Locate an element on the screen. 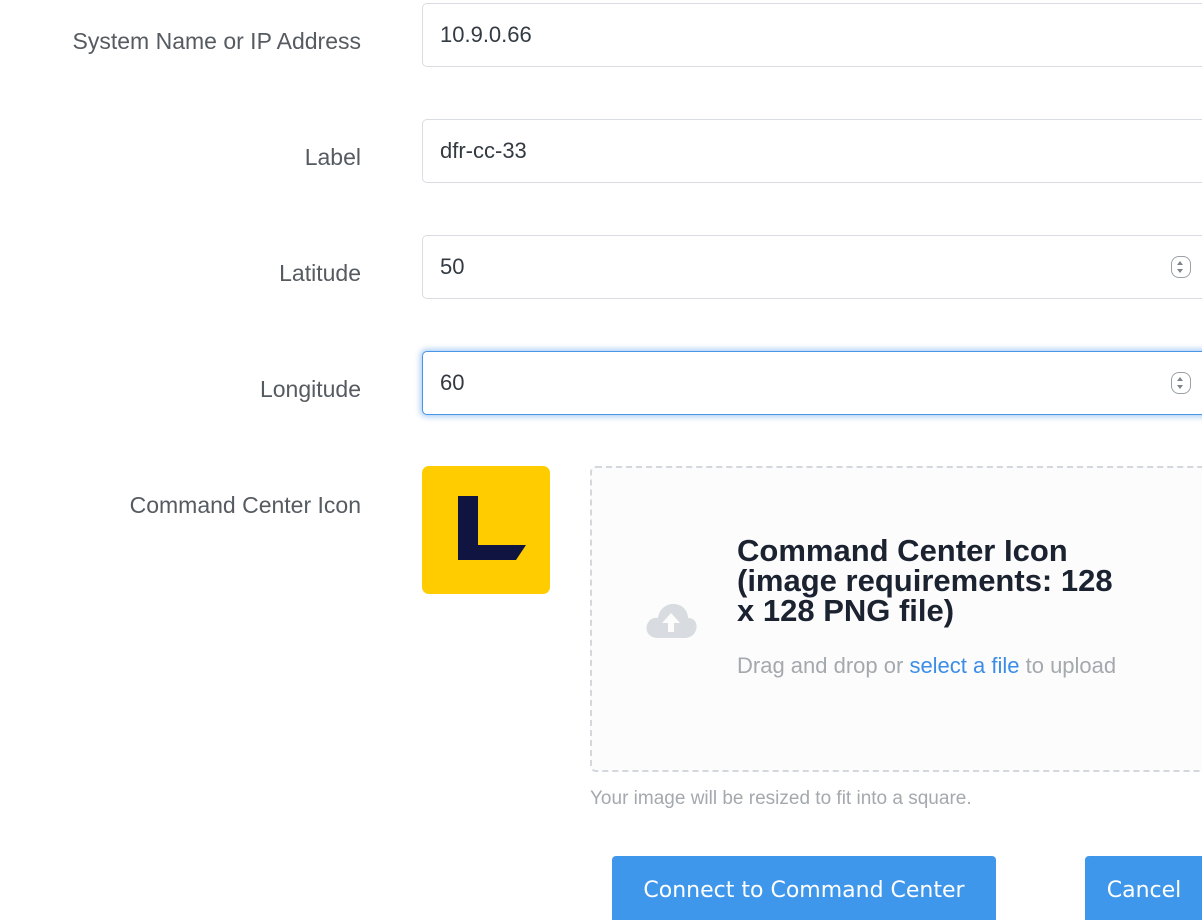 The height and width of the screenshot is (920, 1202). command-center-icon-preview is located at coordinates (486, 530).